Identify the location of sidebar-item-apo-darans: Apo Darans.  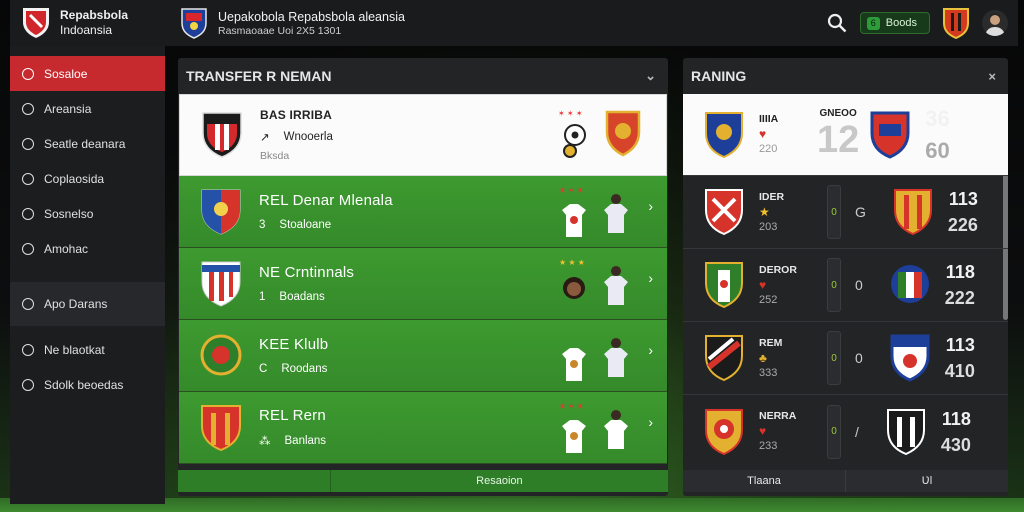
(87, 304).